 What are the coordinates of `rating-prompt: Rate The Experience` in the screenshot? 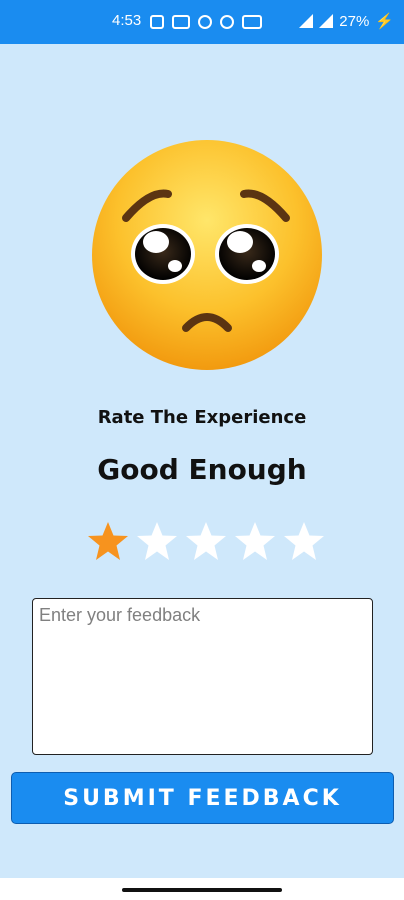 It's located at (202, 417).